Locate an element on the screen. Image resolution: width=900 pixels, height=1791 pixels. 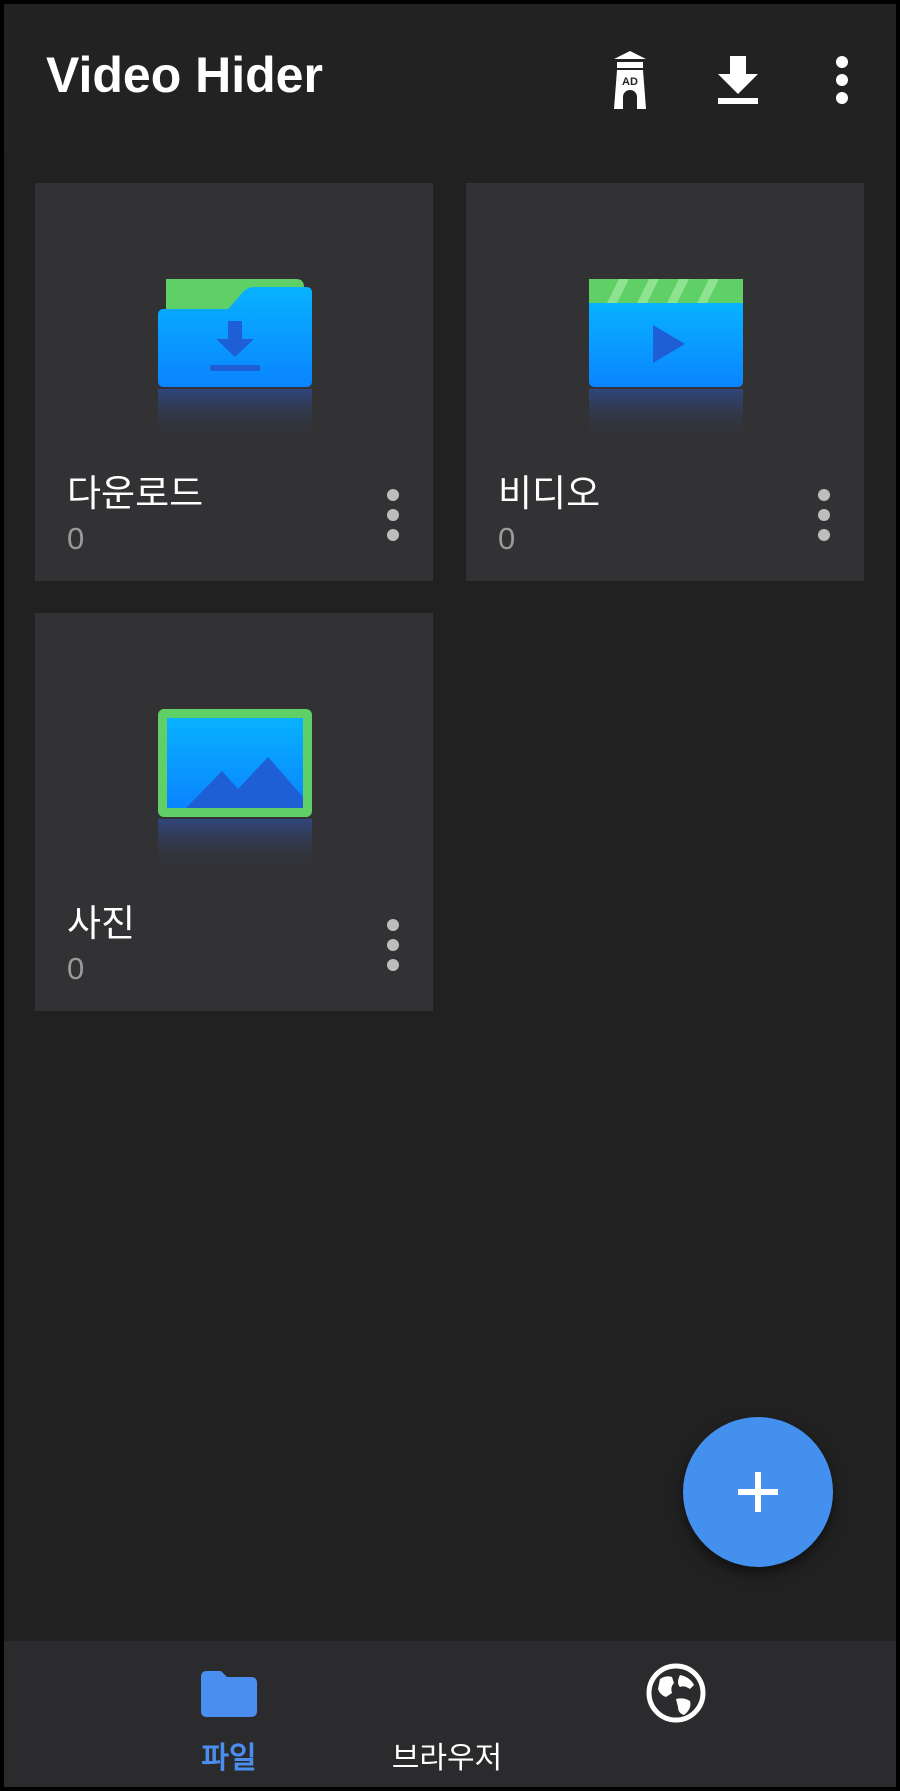
more-options-button is located at coordinates (842, 80).